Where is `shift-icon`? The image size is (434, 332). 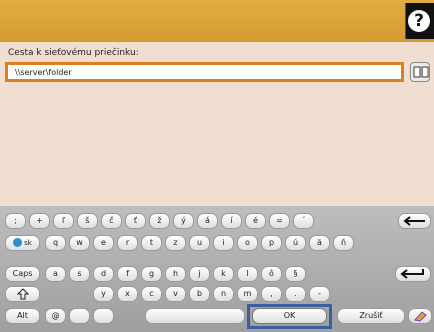
shift-icon is located at coordinates (22, 294).